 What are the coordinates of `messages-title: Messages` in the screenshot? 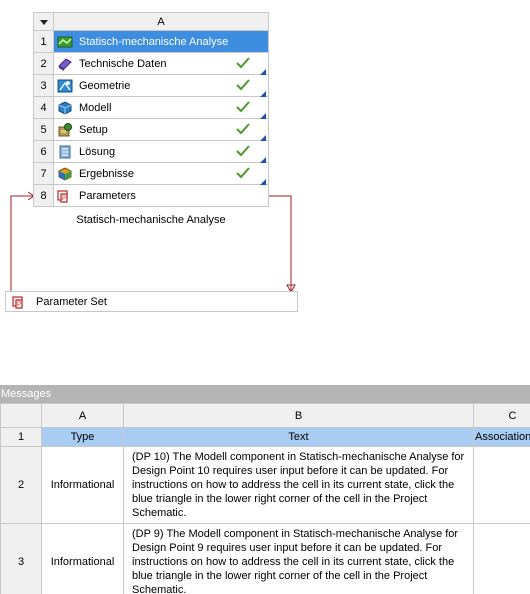 It's located at (265, 394).